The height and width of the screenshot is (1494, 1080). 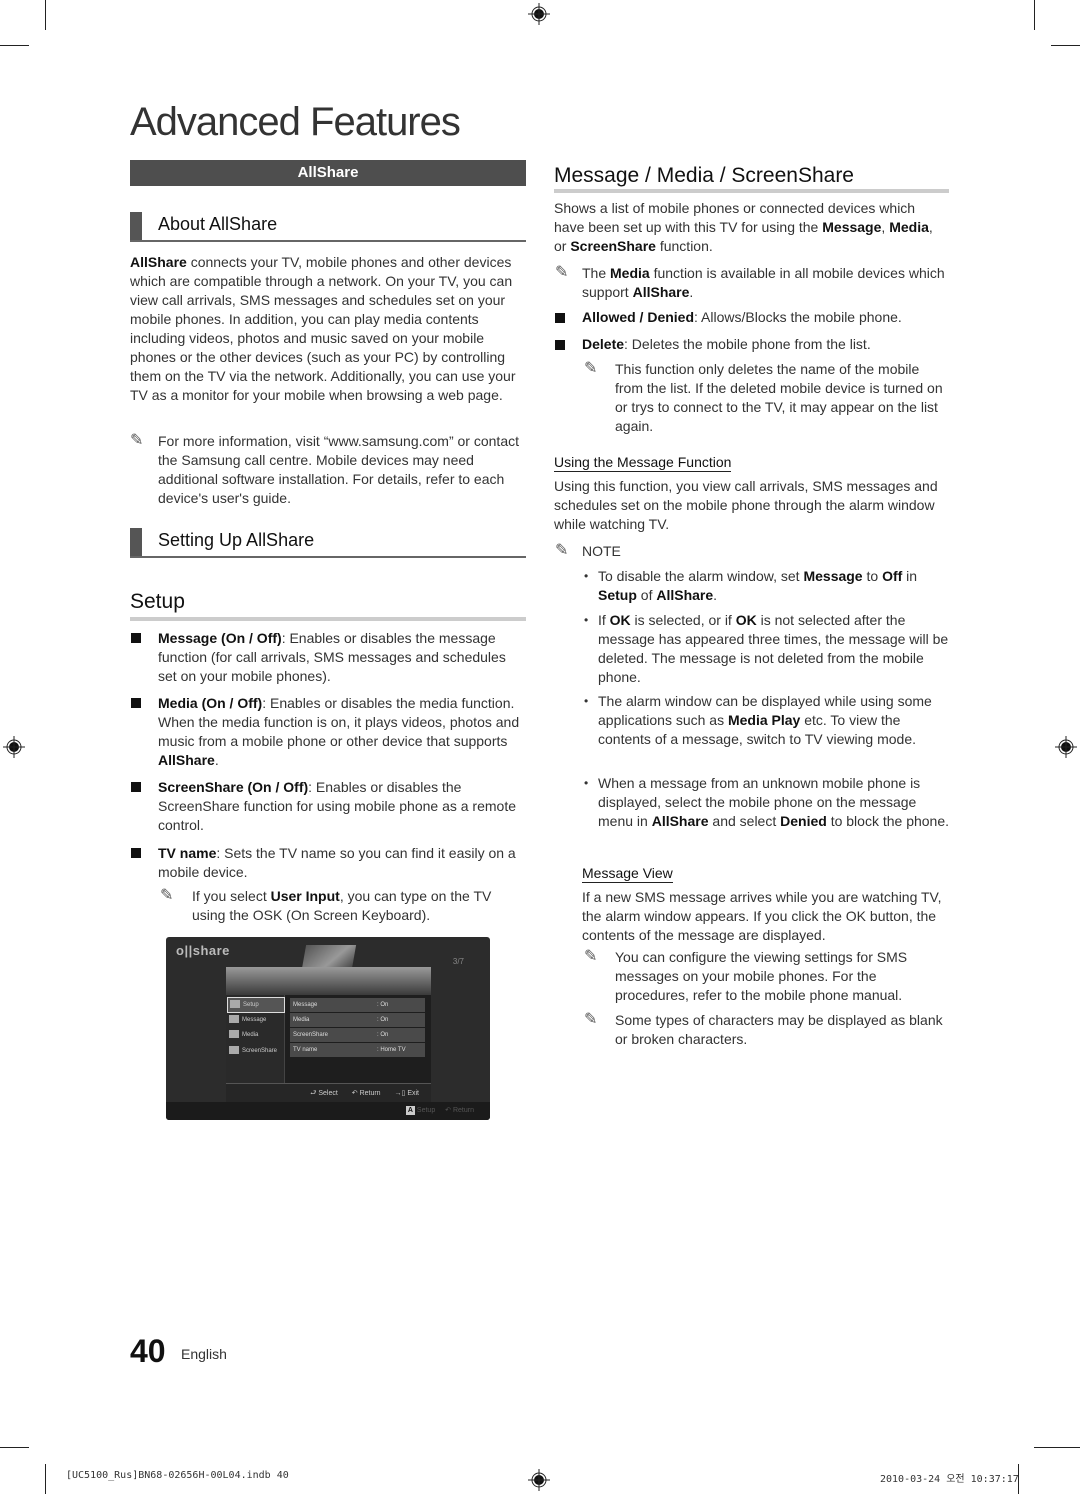 What do you see at coordinates (203, 950) in the screenshot?
I see `allshare-logo: o||share` at bounding box center [203, 950].